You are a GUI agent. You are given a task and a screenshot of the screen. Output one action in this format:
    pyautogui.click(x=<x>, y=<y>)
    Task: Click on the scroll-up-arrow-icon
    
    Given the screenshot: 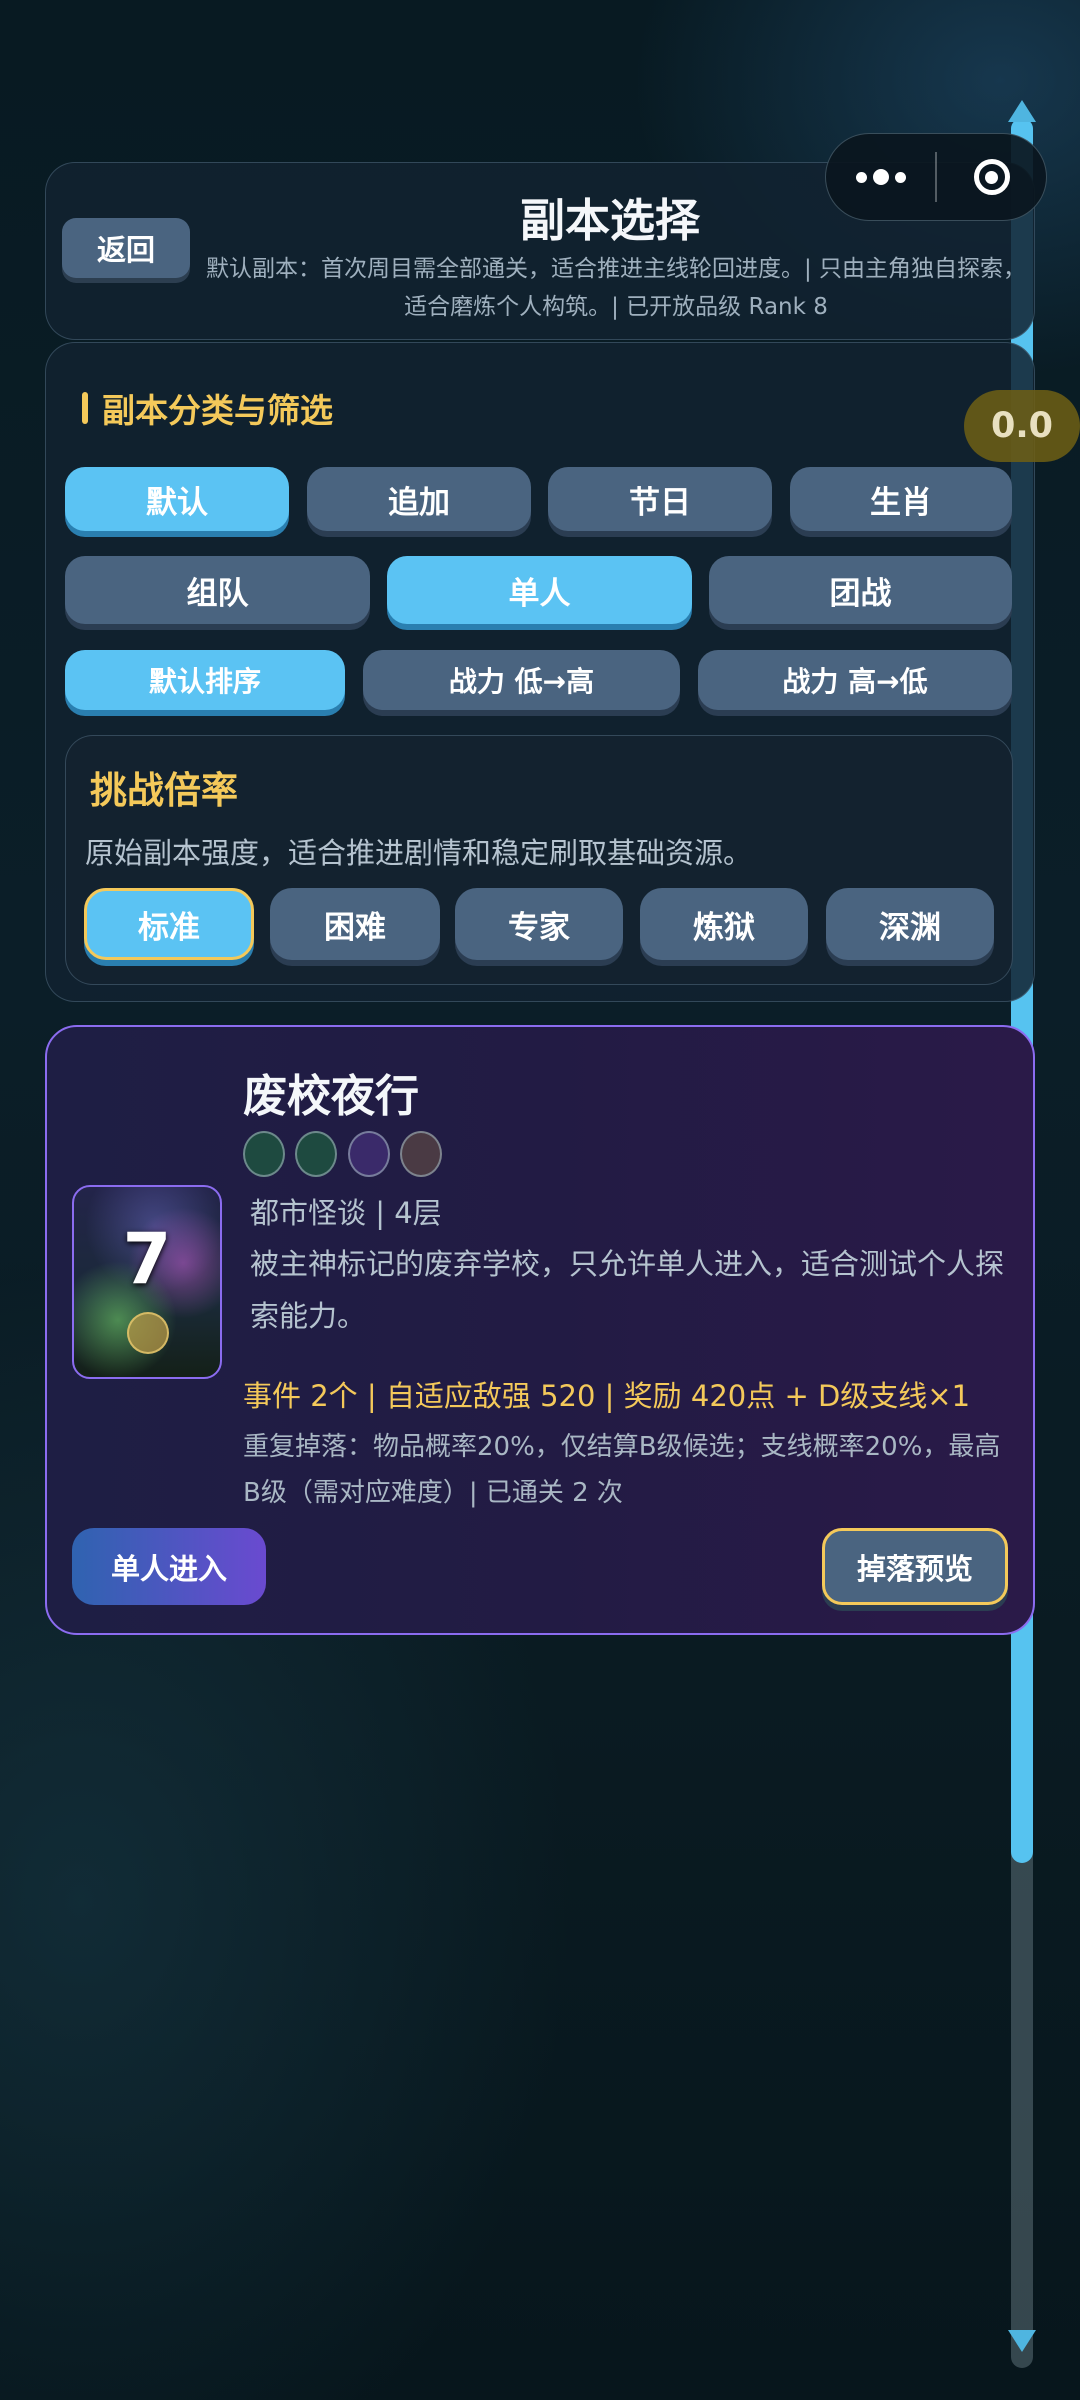 What is the action you would take?
    pyautogui.click(x=1022, y=111)
    